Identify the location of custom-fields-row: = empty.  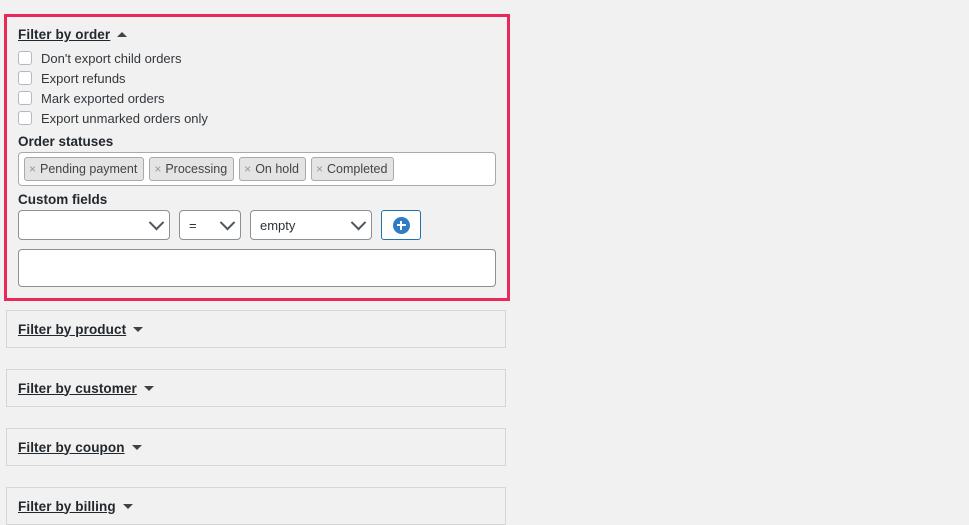
(257, 225).